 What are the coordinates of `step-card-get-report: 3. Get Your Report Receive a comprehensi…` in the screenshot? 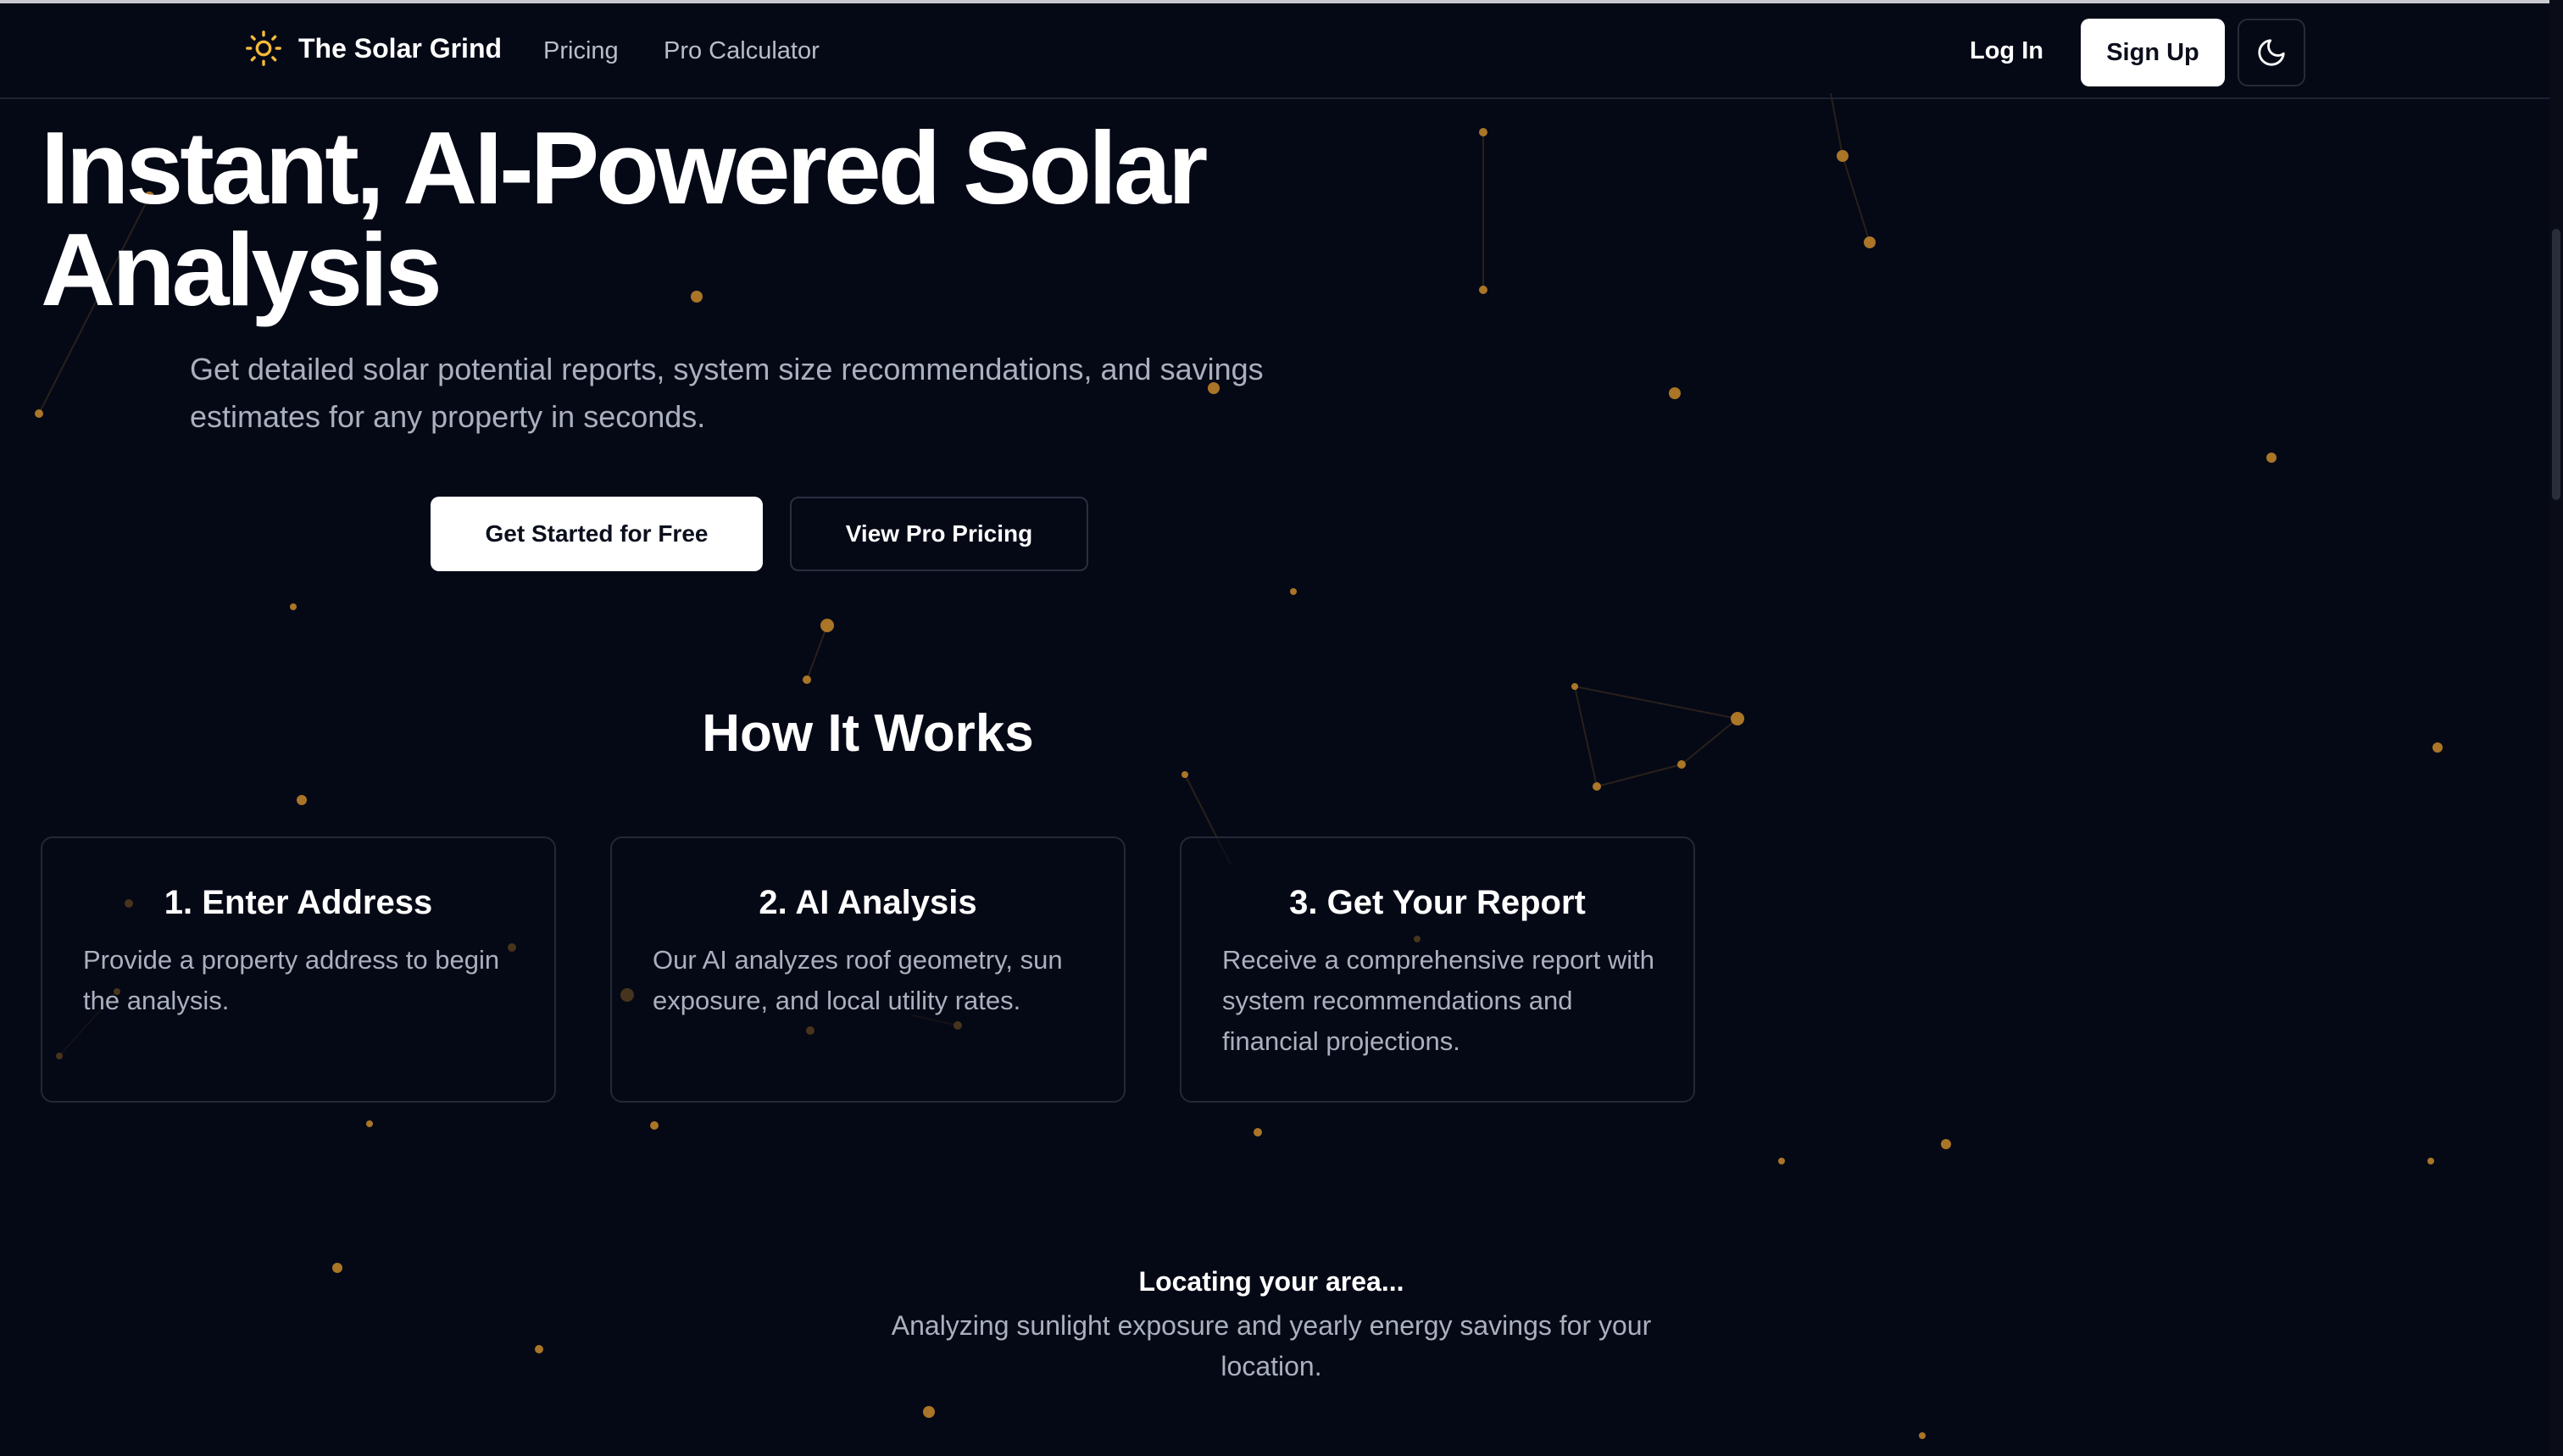 It's located at (1437, 969).